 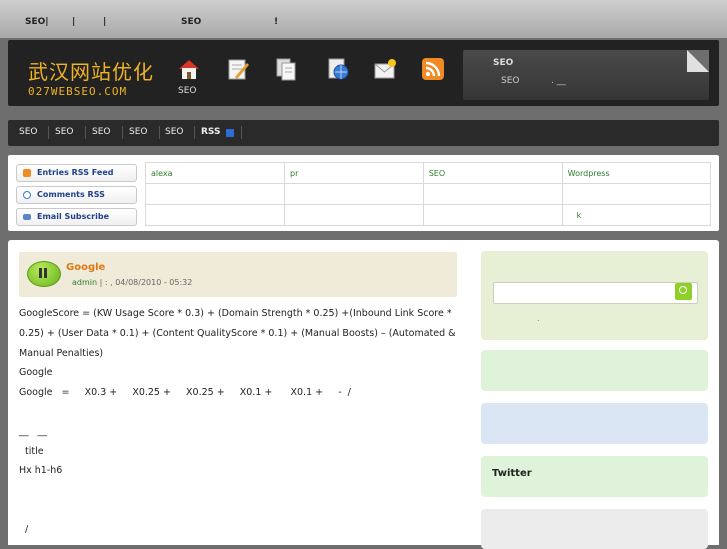 What do you see at coordinates (538, 318) in the screenshot?
I see `search-note: .` at bounding box center [538, 318].